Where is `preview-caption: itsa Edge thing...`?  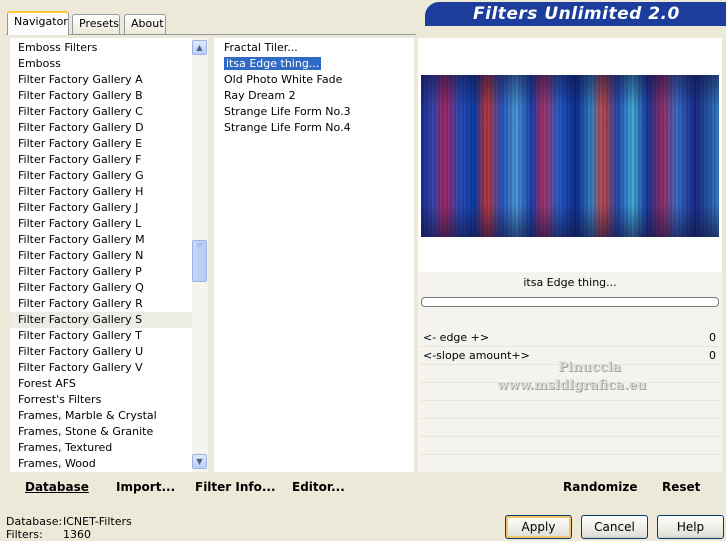
preview-caption: itsa Edge thing... is located at coordinates (570, 282).